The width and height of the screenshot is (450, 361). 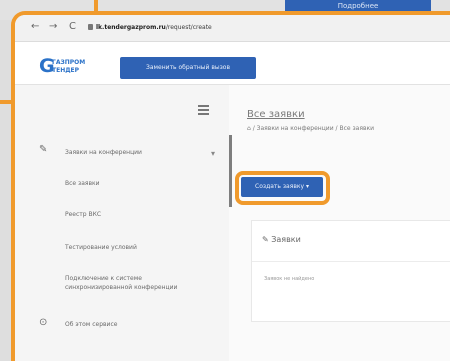 I want to click on app-header: G ГАЗПРОМ ТЕНДЕР Заменить обратный вызов, so click(x=232, y=63).